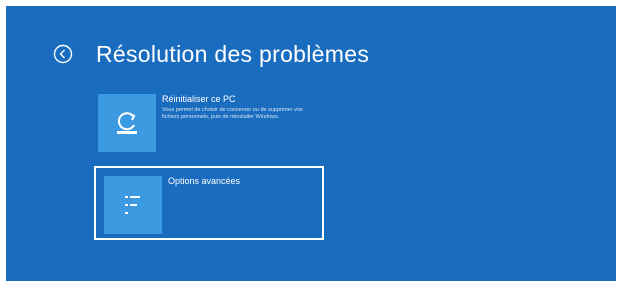 This screenshot has width=624, height=287. I want to click on page-title: Résolution des problèmes, so click(233, 53).